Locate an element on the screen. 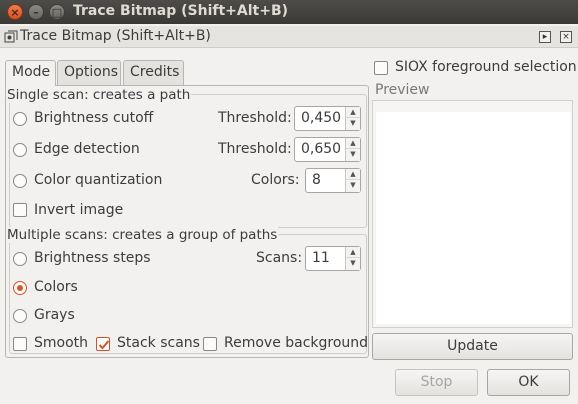  remove-background-label: Remove background is located at coordinates (296, 343).